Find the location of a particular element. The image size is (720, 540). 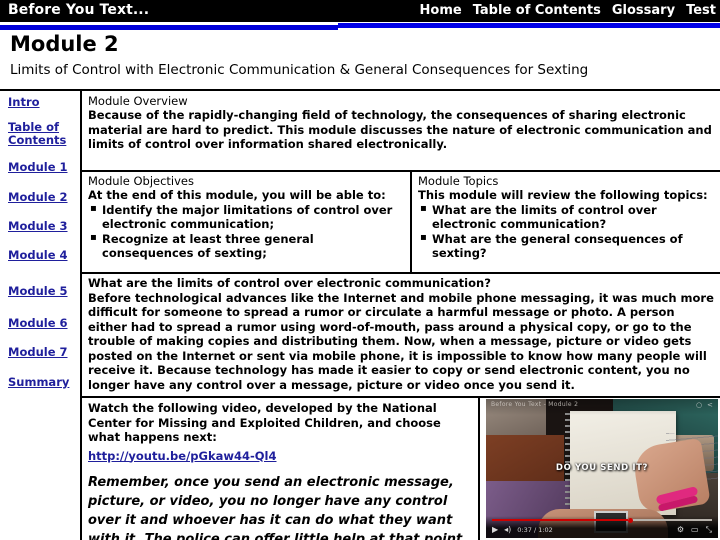

video-caption: DO YOU SEND IT? is located at coordinates (602, 468).